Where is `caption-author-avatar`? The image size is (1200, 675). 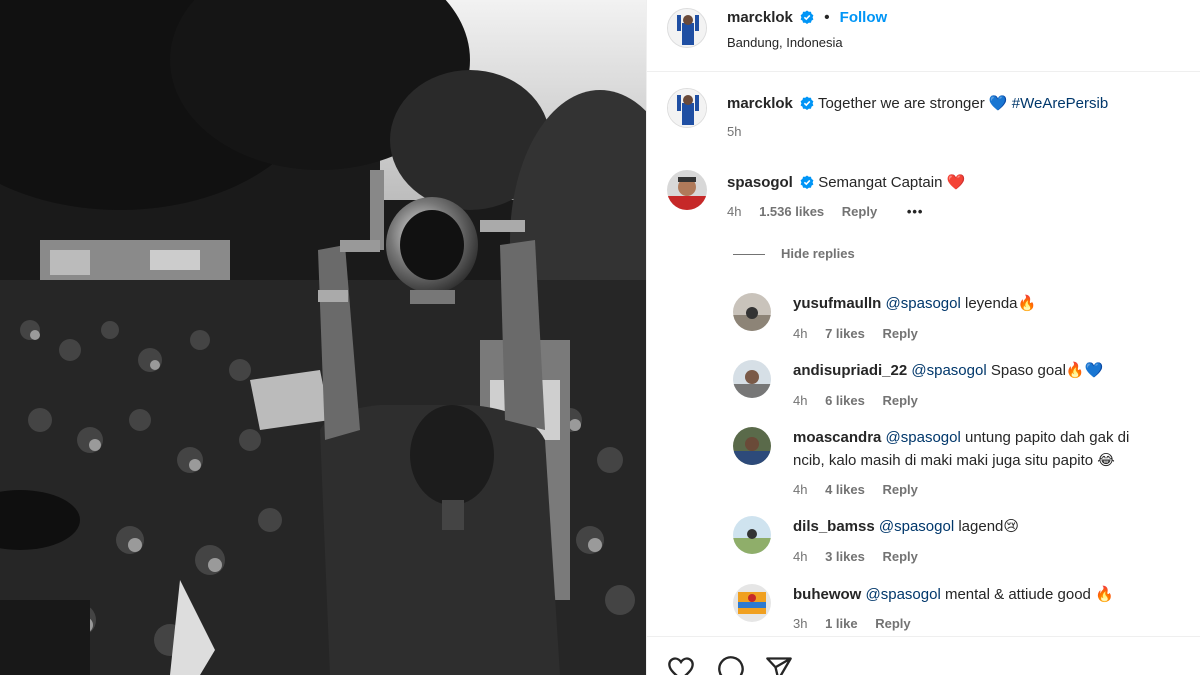
caption-author-avatar is located at coordinates (687, 108).